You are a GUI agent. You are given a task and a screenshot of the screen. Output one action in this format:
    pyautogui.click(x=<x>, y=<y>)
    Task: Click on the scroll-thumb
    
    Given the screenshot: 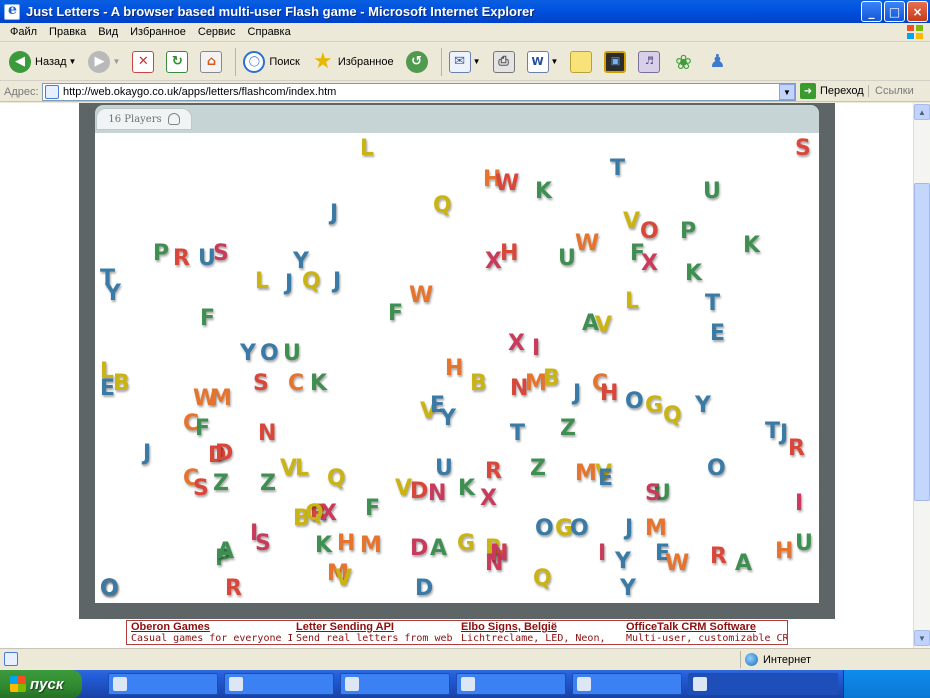 What is the action you would take?
    pyautogui.click(x=922, y=342)
    